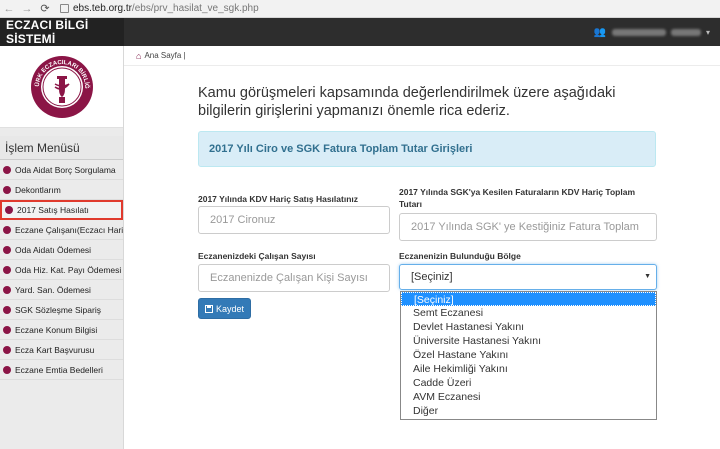 The image size is (720, 449). What do you see at coordinates (432, 277) in the screenshot?
I see `bolge-select-value: [Seçiniz]` at bounding box center [432, 277].